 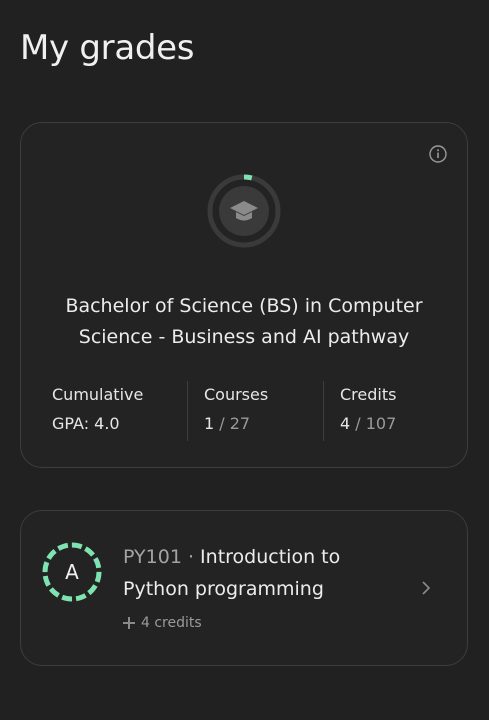 I want to click on graduation-cap-icon, so click(x=244, y=211).